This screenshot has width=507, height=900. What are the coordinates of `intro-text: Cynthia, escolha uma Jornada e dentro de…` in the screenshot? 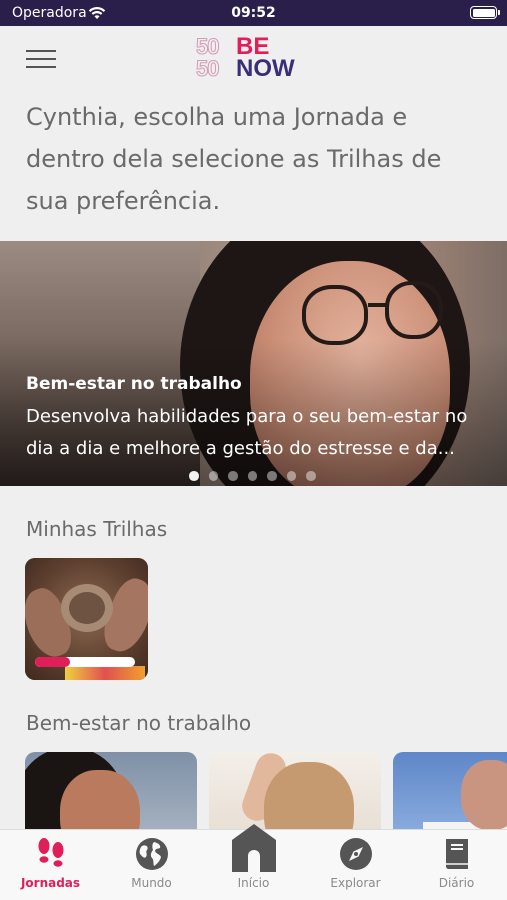 It's located at (234, 159).